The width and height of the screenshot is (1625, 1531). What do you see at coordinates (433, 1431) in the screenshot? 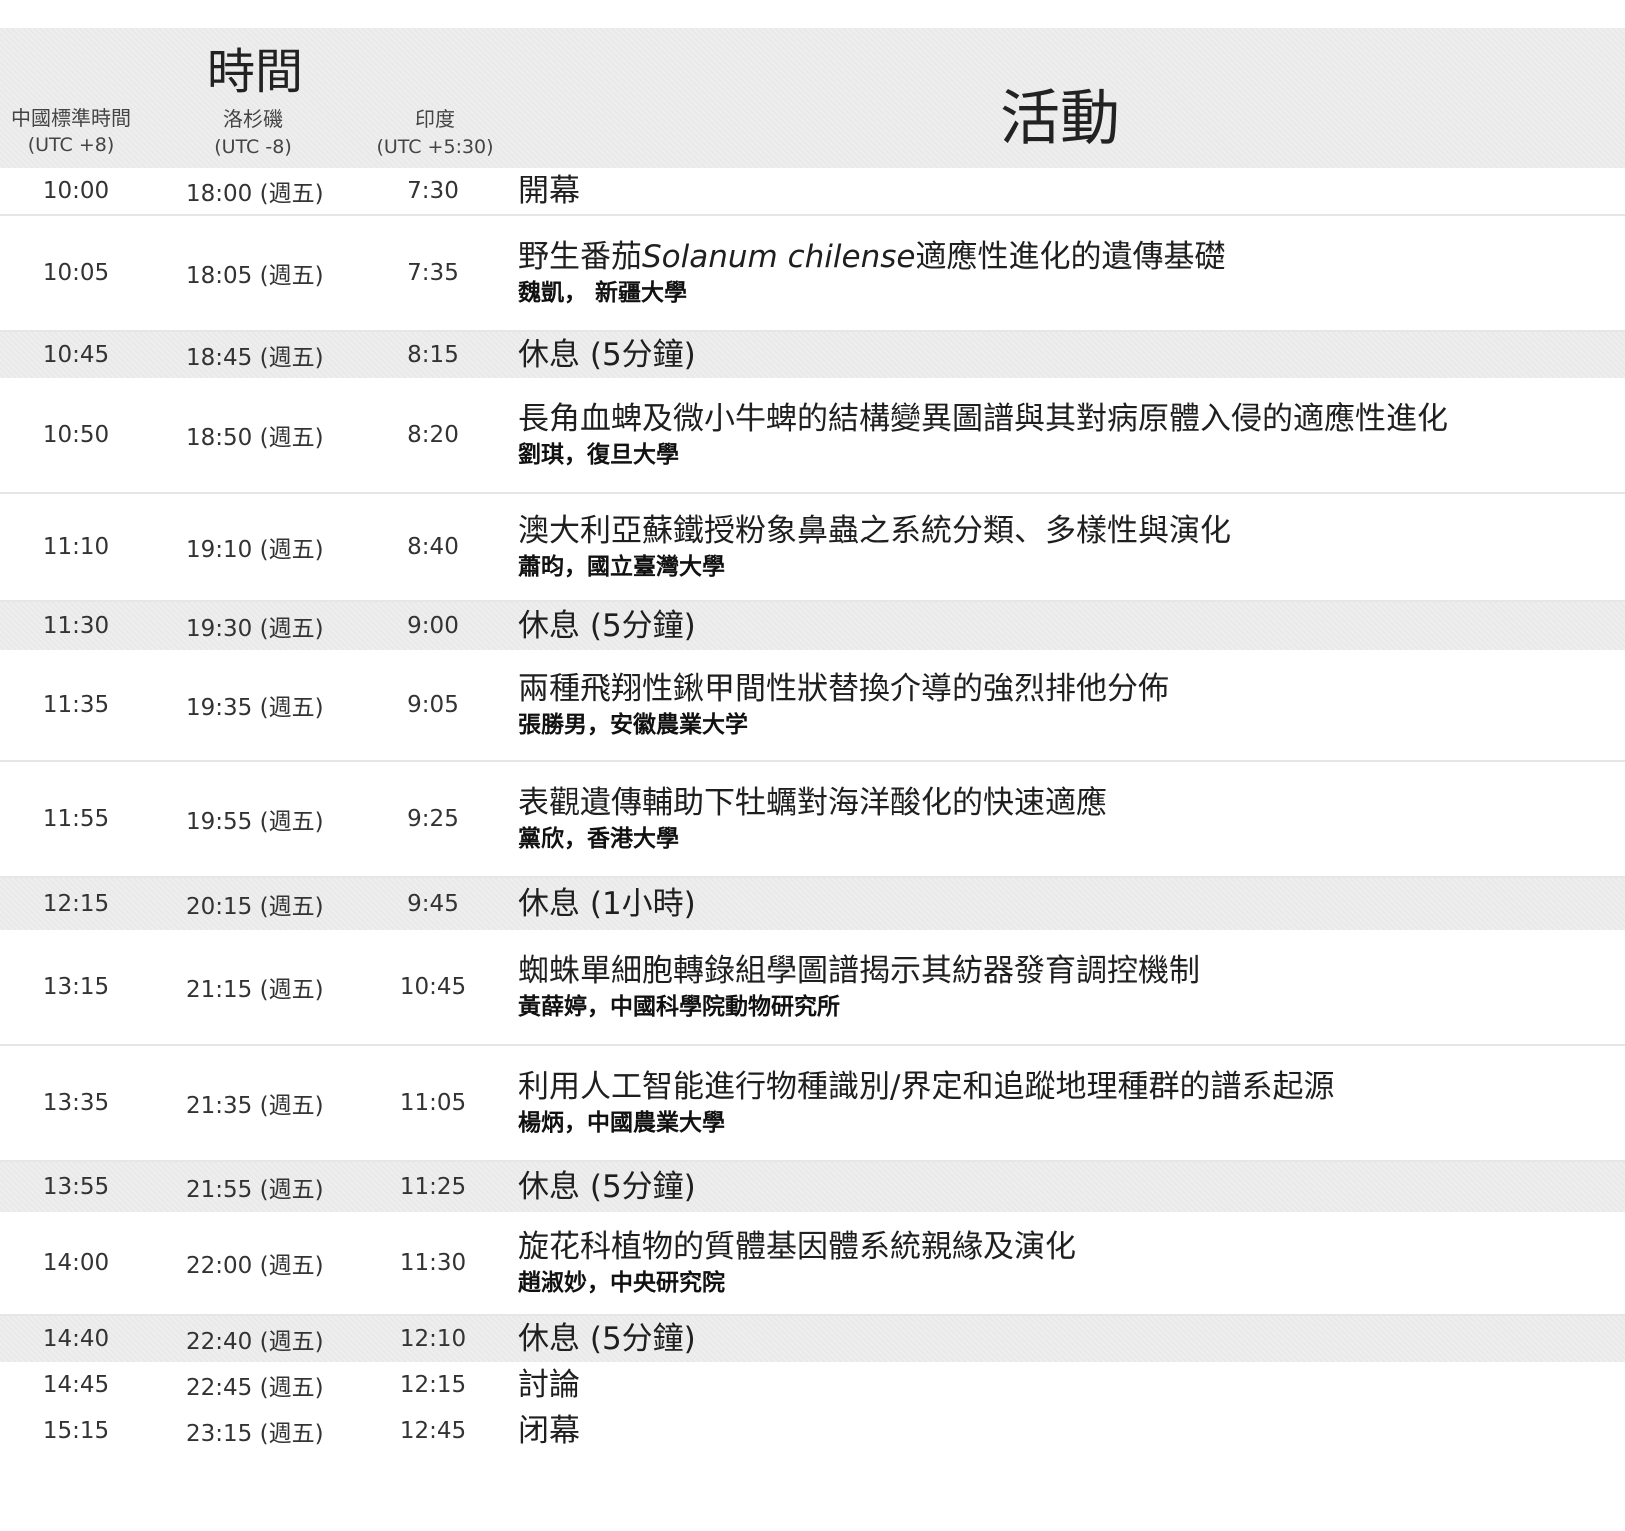
I see `time-india: 12:45` at bounding box center [433, 1431].